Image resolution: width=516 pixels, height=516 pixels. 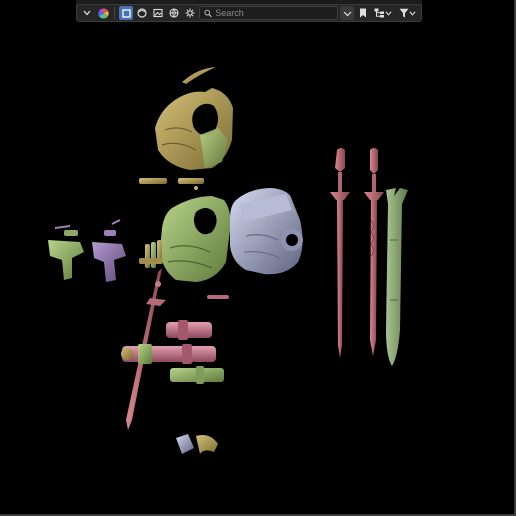 I want to click on scabbard, so click(x=397, y=277).